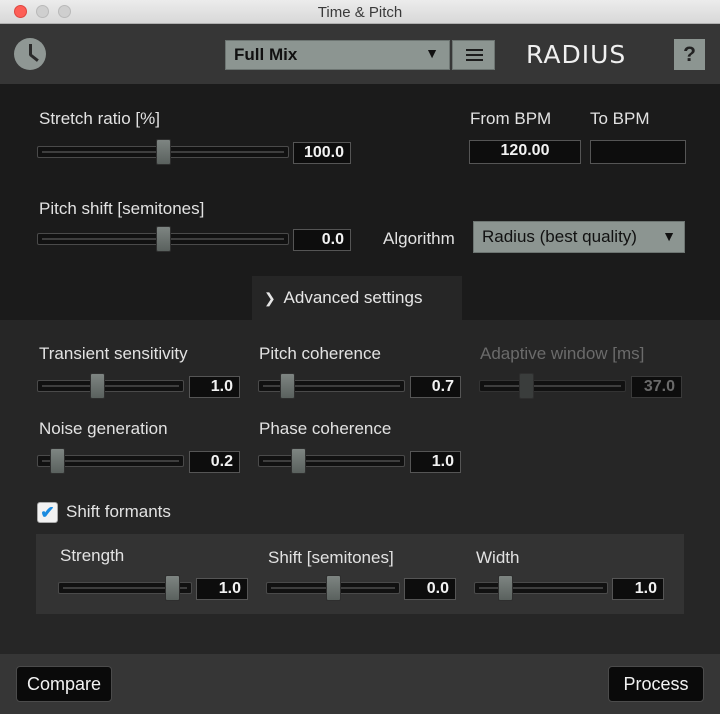 The width and height of the screenshot is (720, 714). I want to click on pitch-shift-value: 0.0, so click(322, 240).